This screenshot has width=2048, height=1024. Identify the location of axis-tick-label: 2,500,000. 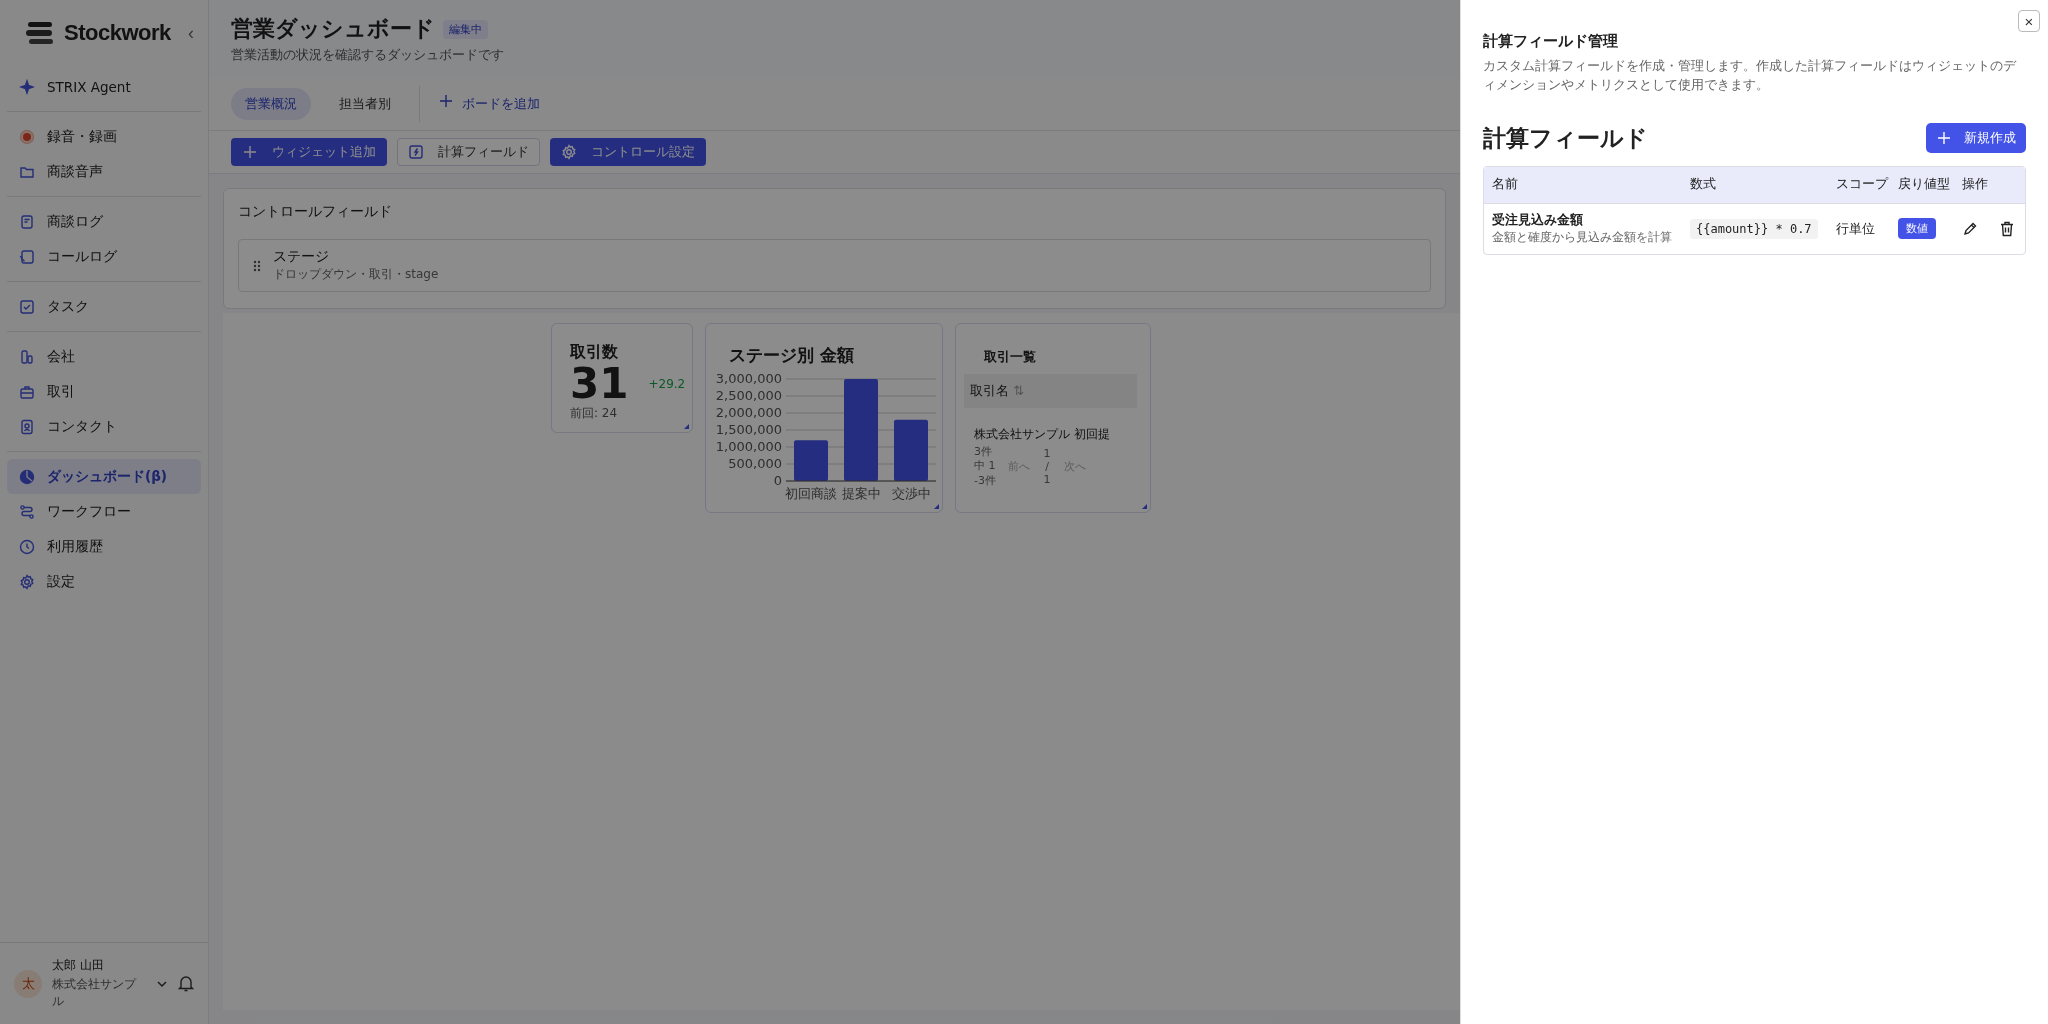
(749, 395).